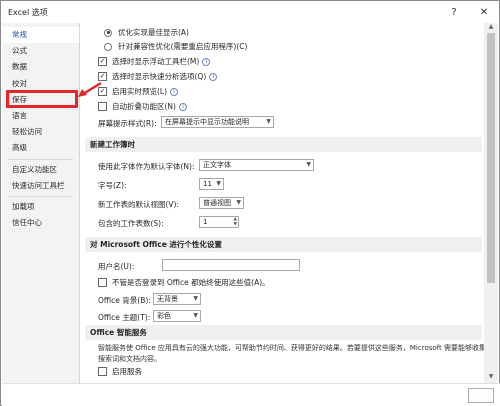 This screenshot has height=406, width=500. I want to click on checkbox-label: 启用实时预览(L), so click(140, 91).